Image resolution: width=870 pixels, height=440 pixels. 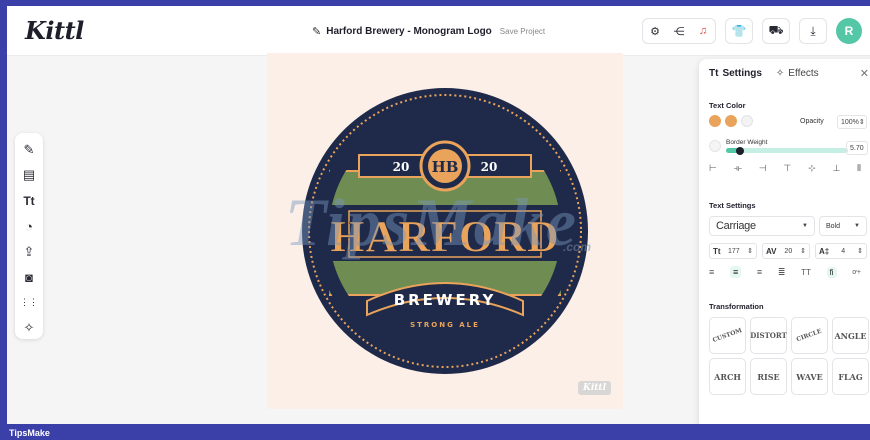 I want to click on border-weight-input: 5.70, so click(x=857, y=148).